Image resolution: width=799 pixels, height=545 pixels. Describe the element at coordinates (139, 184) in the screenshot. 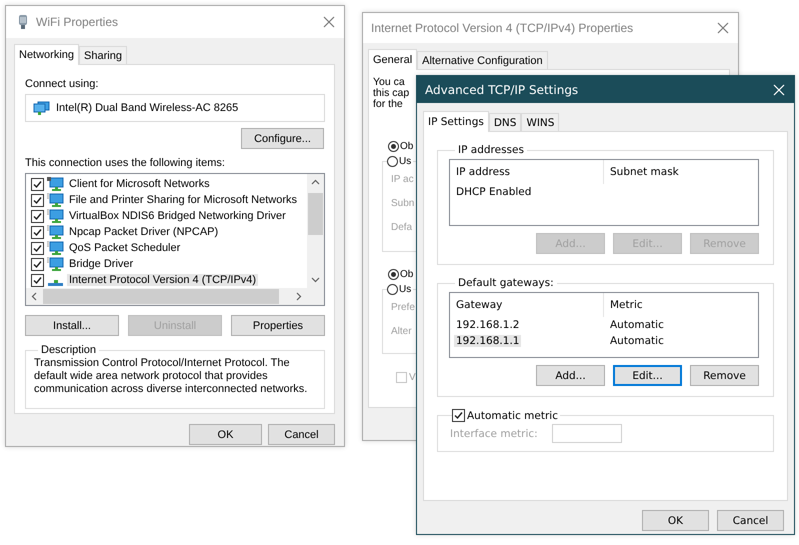

I see `list-item: Client for Microsoft Networks` at that location.